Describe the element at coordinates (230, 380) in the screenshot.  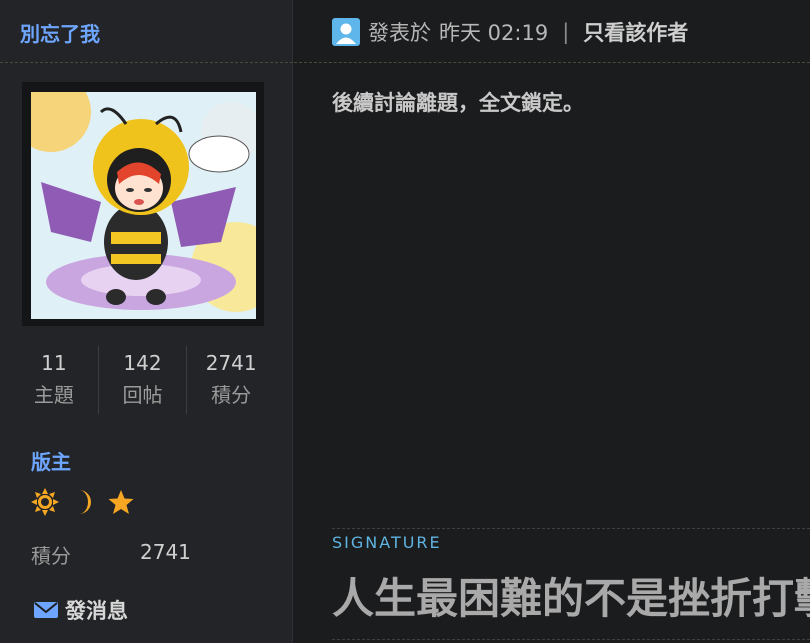
I see `stat-credits: 2741 積分` at that location.